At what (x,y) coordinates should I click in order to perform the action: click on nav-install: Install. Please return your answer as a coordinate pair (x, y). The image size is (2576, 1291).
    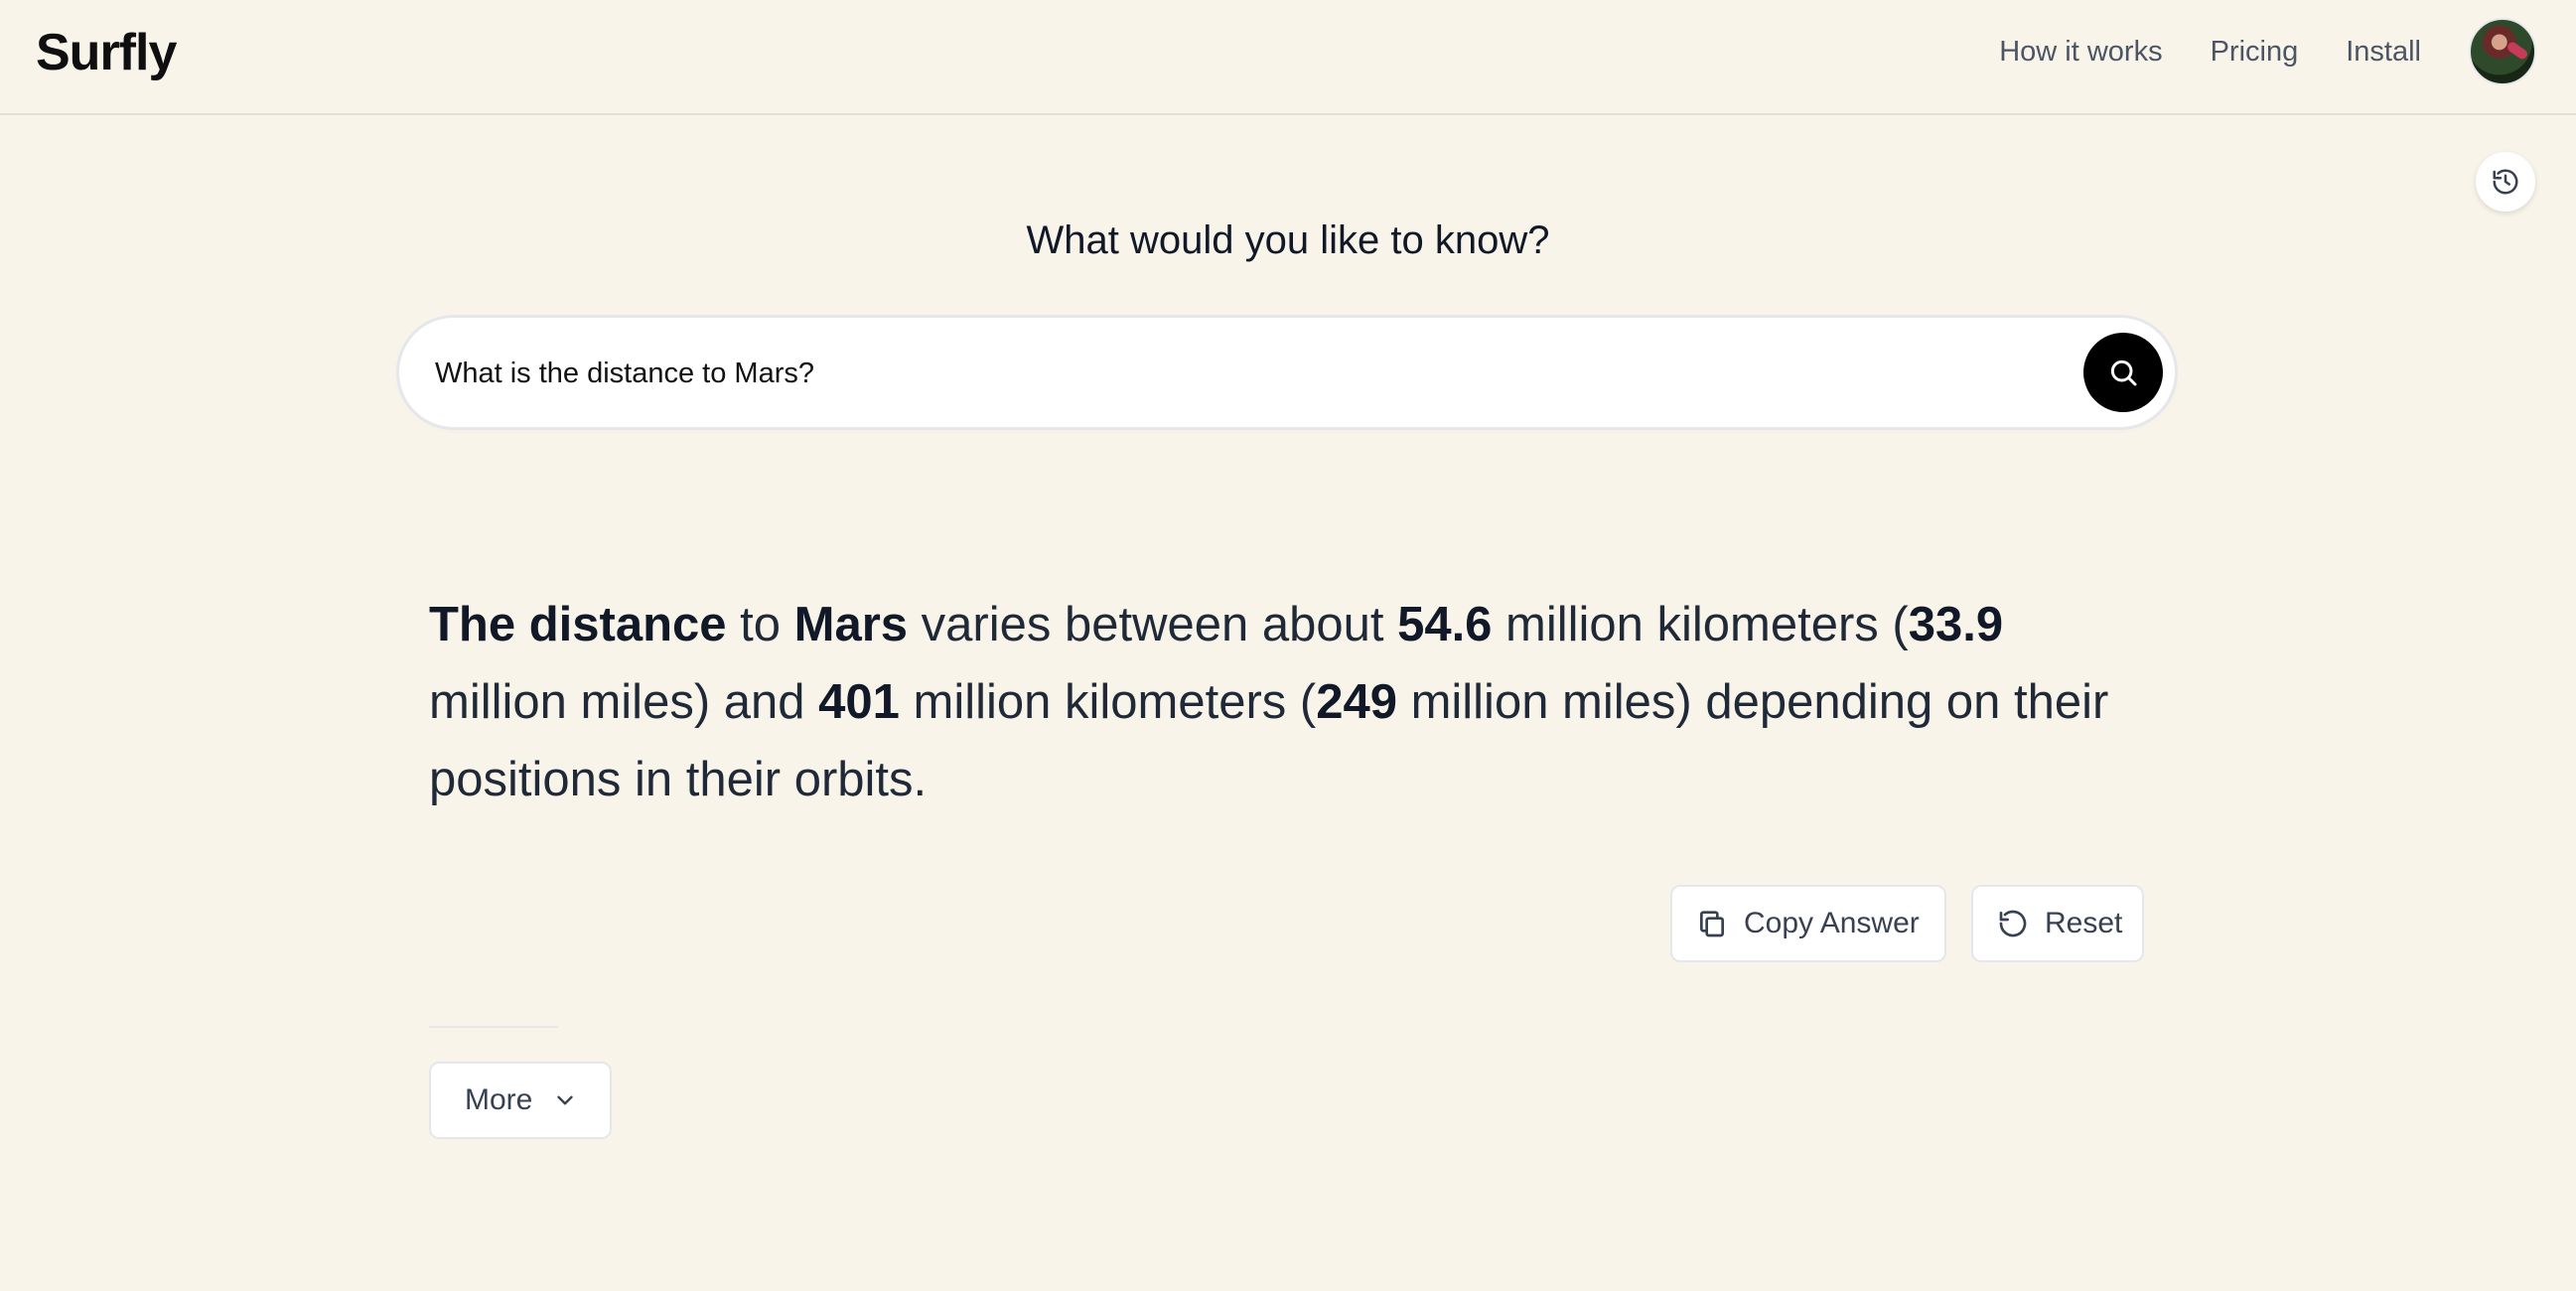
    Looking at the image, I should click on (2383, 52).